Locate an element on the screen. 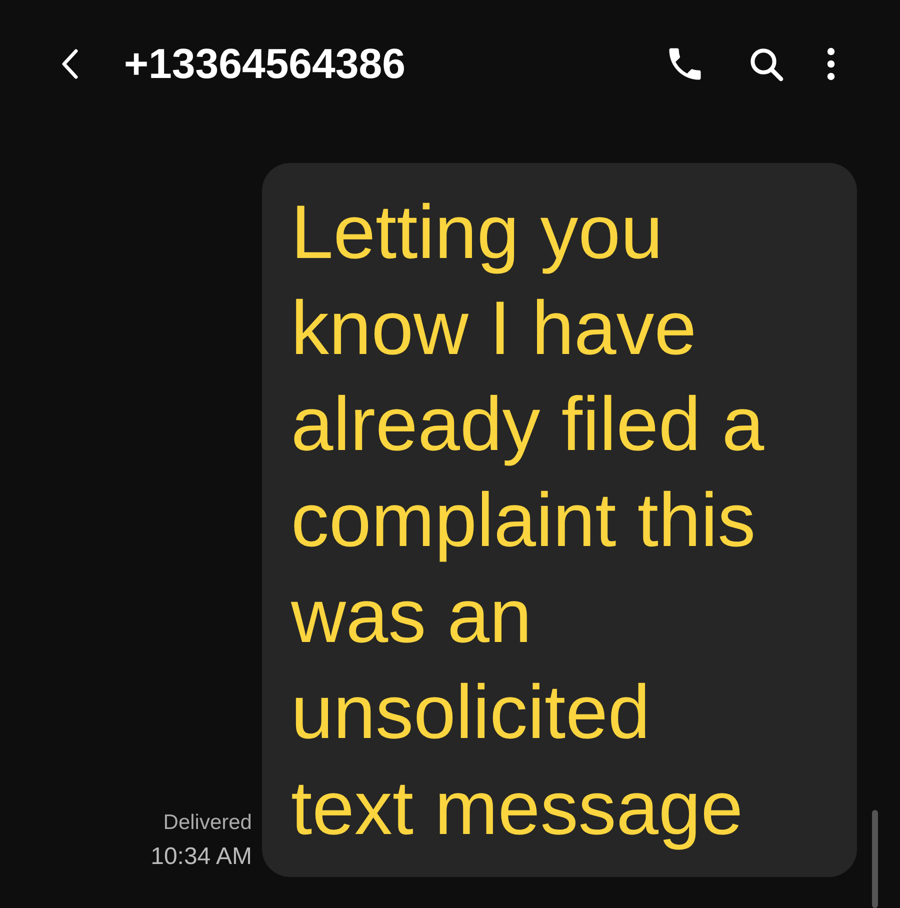  message-time: 10:34 AM is located at coordinates (201, 857).